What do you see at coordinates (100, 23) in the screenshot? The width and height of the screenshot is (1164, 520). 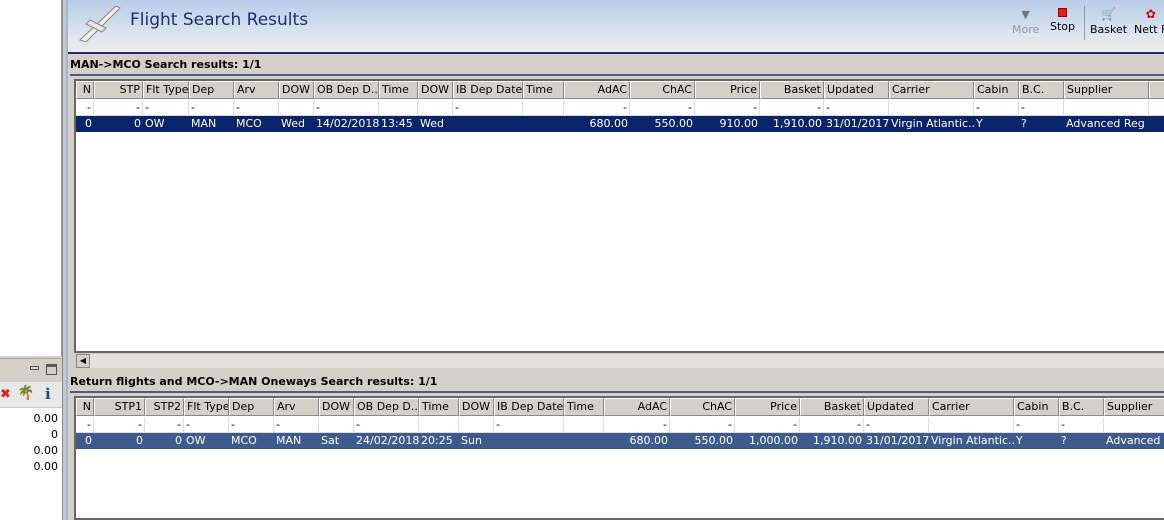 I see `airplane-icon` at bounding box center [100, 23].